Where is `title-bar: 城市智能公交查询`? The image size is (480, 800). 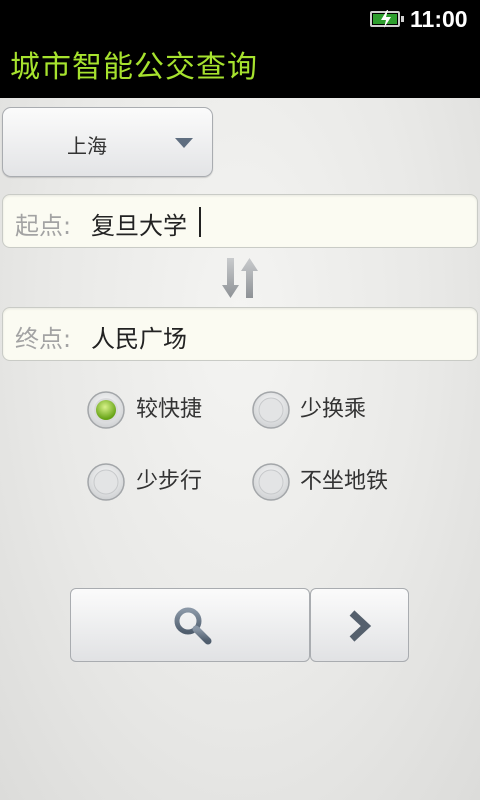 title-bar: 城市智能公交查询 is located at coordinates (240, 68).